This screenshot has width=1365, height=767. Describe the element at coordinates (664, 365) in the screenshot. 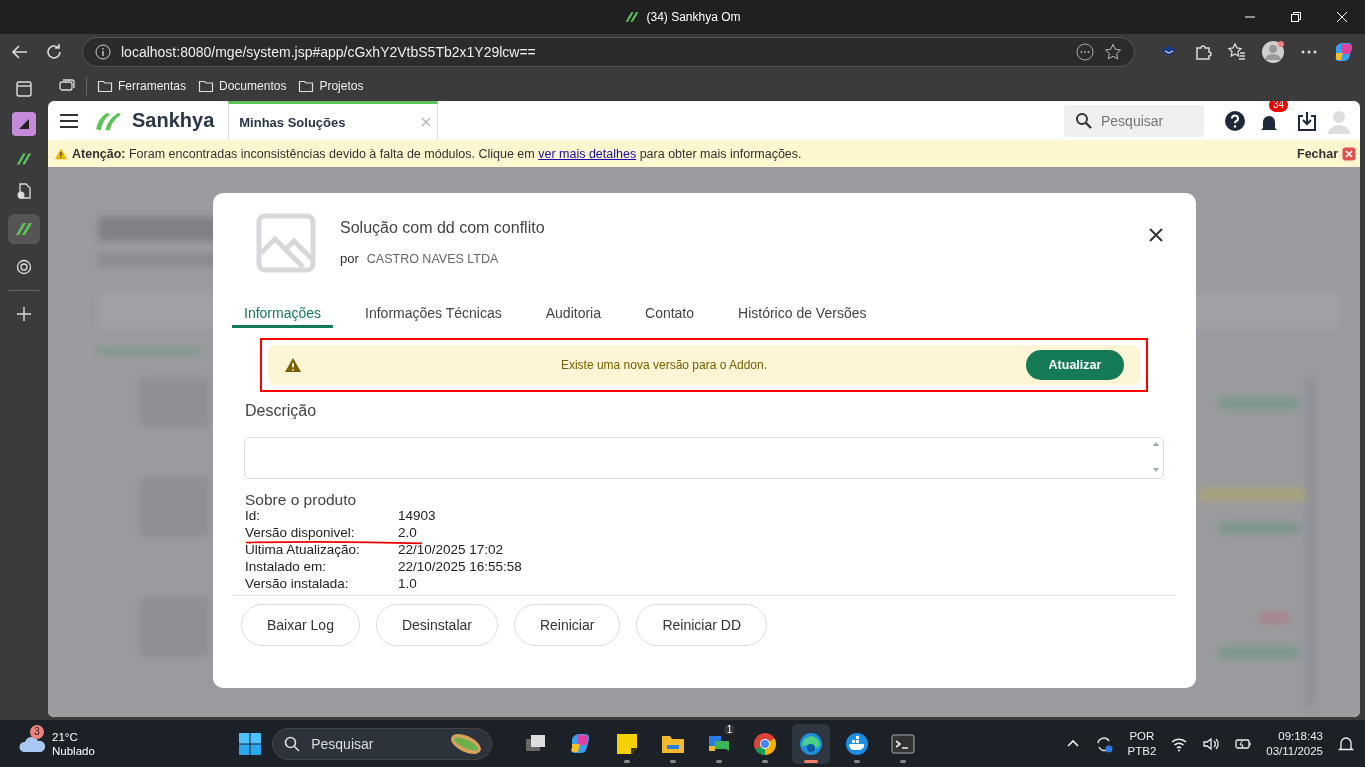

I see `alert-message: Existe uma nova versão para o Addon.` at that location.